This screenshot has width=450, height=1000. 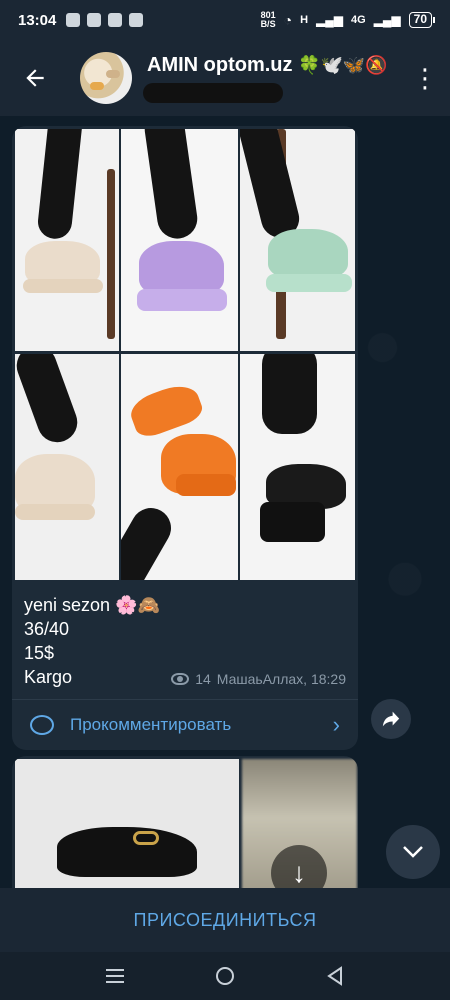 What do you see at coordinates (48, 677) in the screenshot?
I see `post-line-4: Kargo` at bounding box center [48, 677].